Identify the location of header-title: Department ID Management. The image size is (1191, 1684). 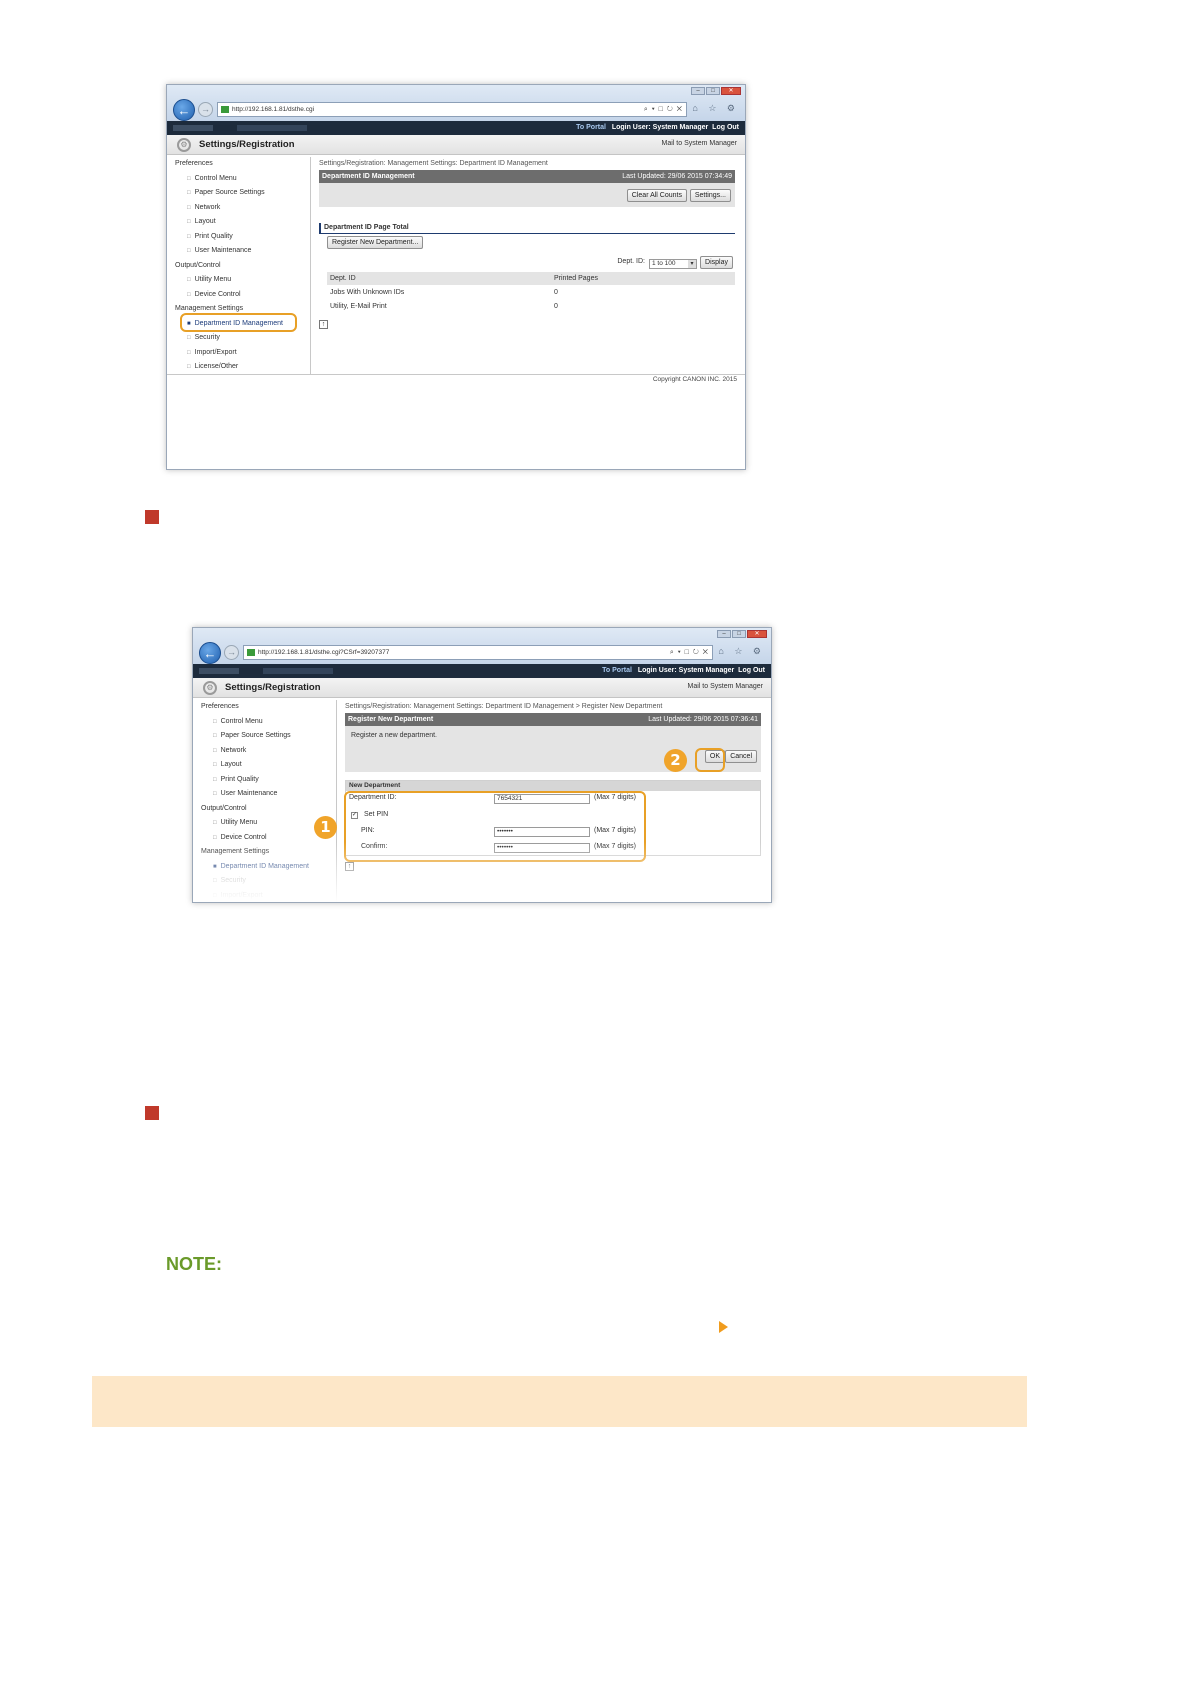
(368, 176).